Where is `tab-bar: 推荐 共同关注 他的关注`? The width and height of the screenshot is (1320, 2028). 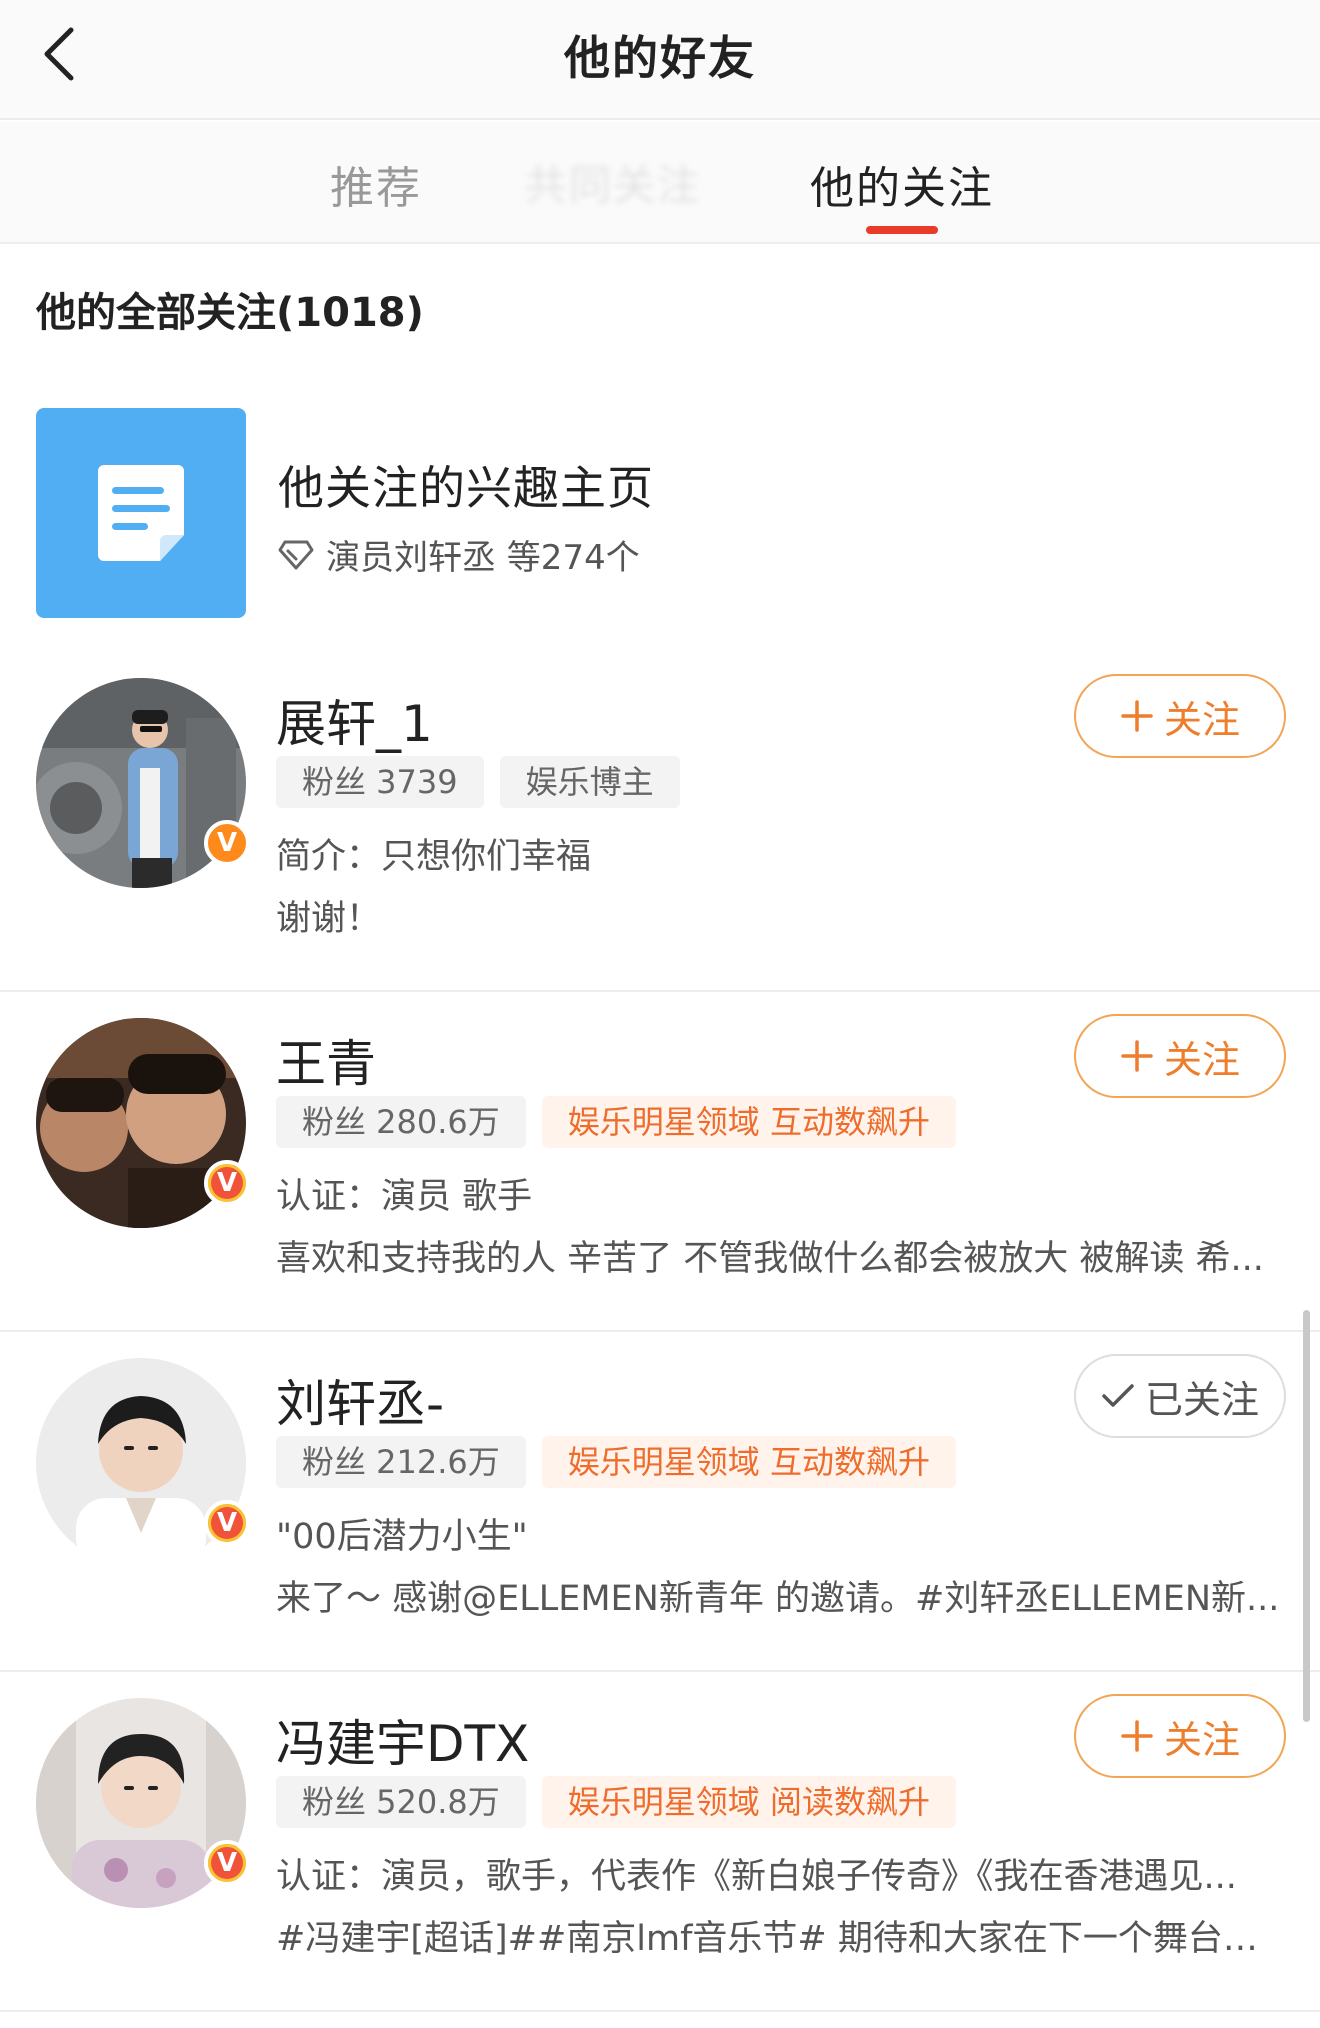
tab-bar: 推荐 共同关注 他的关注 is located at coordinates (660, 183).